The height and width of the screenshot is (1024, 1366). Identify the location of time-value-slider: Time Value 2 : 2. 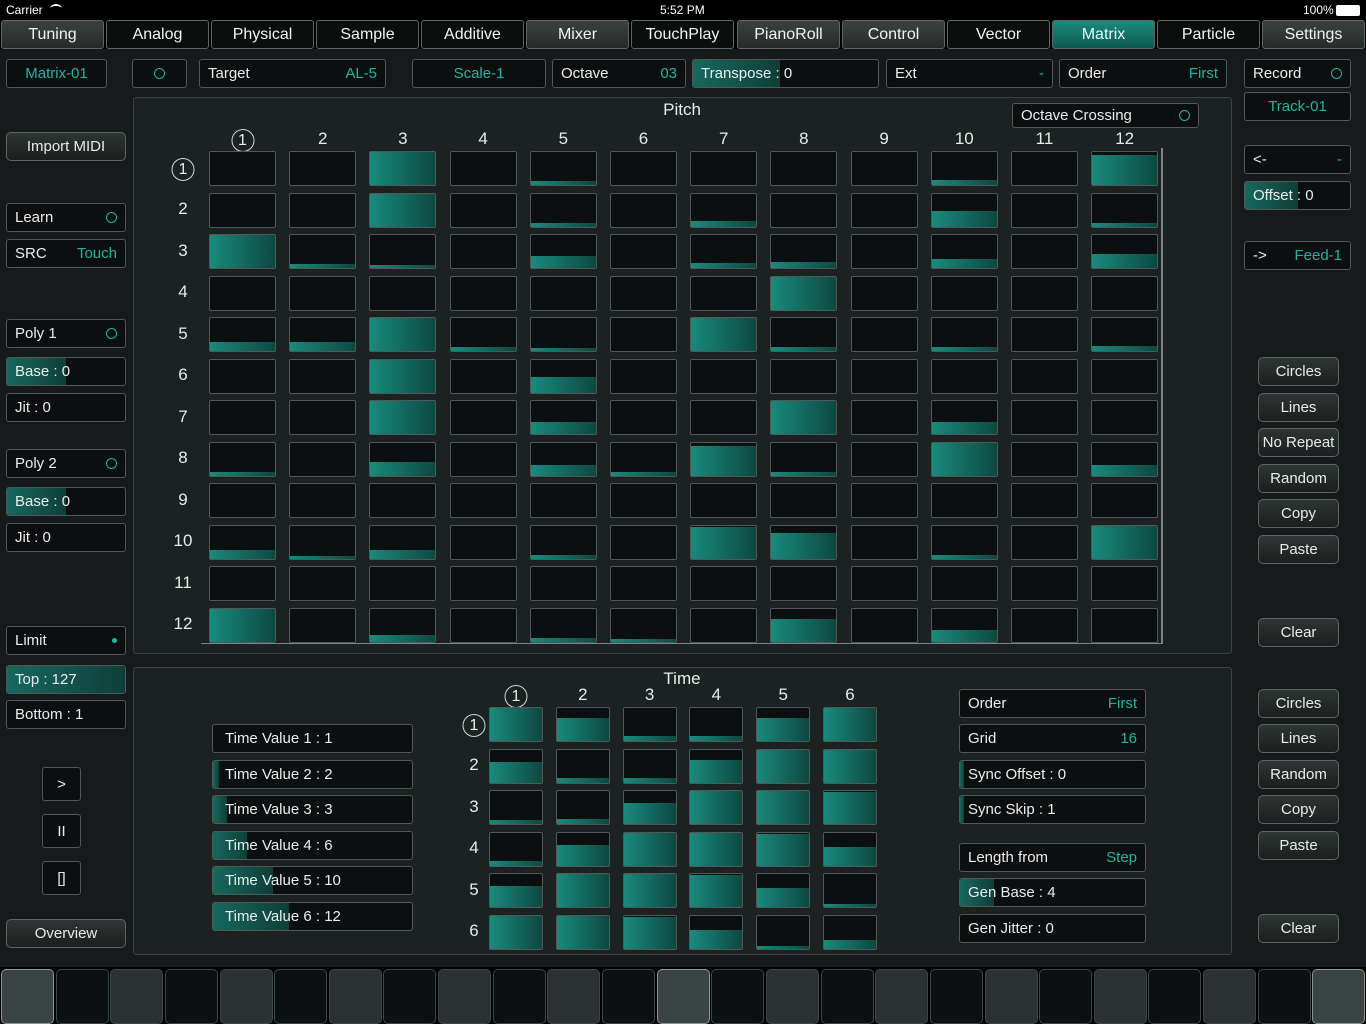
(312, 774).